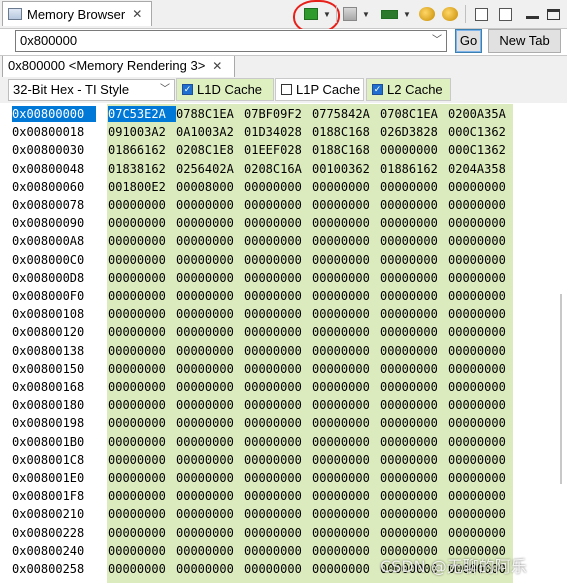 The image size is (567, 583). I want to click on l1p-cache-toggle: L1P Cache, so click(319, 89).